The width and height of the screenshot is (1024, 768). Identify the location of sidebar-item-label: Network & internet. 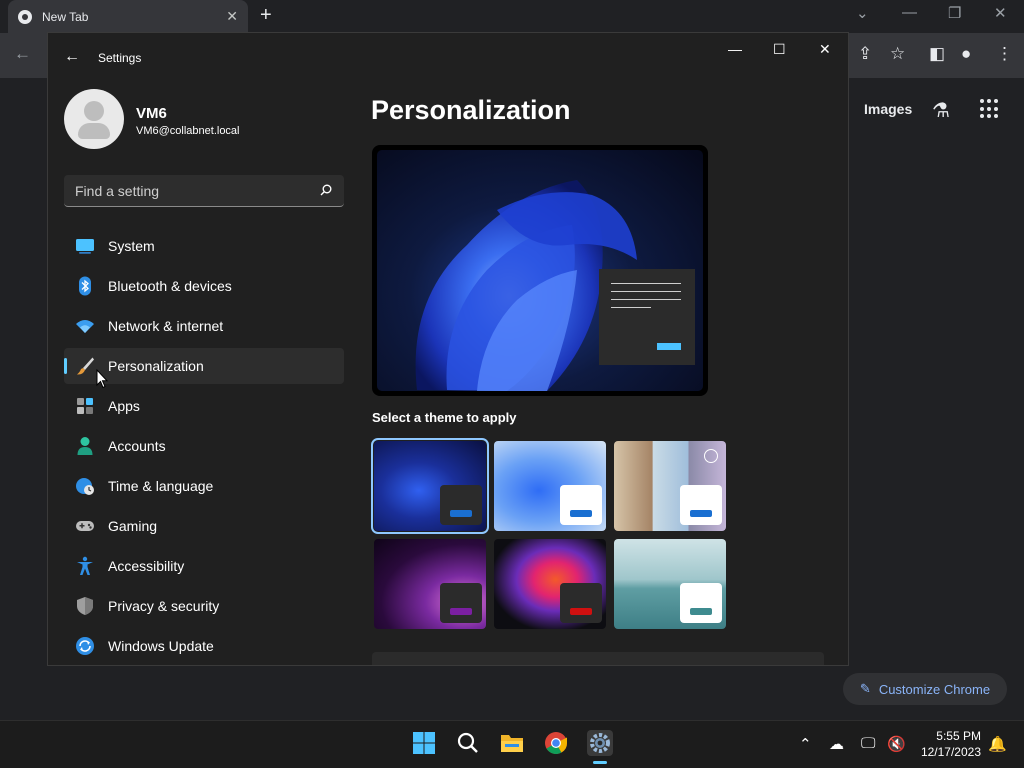
(166, 326).